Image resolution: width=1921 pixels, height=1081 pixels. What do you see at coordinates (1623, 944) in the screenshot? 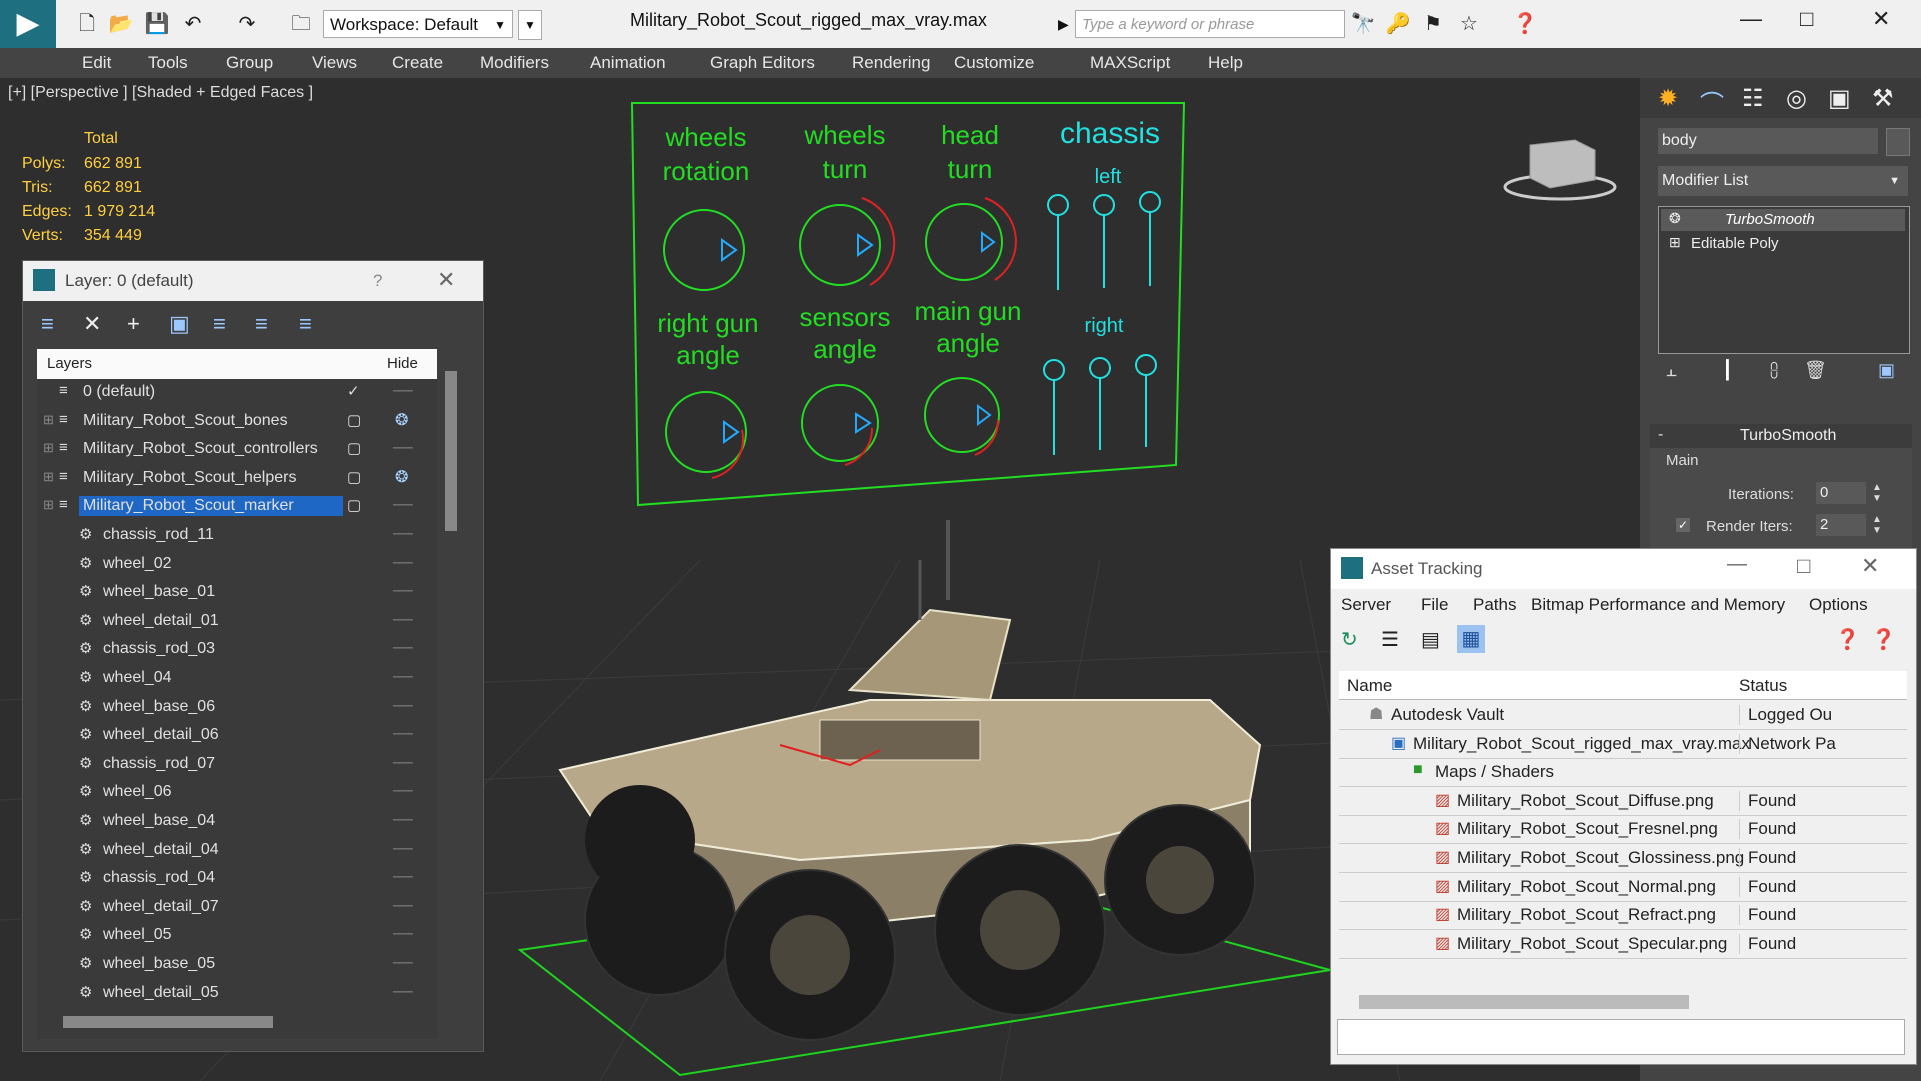
I see `asset-row: ▨ Military_Robot_Scout_Specular.png Found` at bounding box center [1623, 944].